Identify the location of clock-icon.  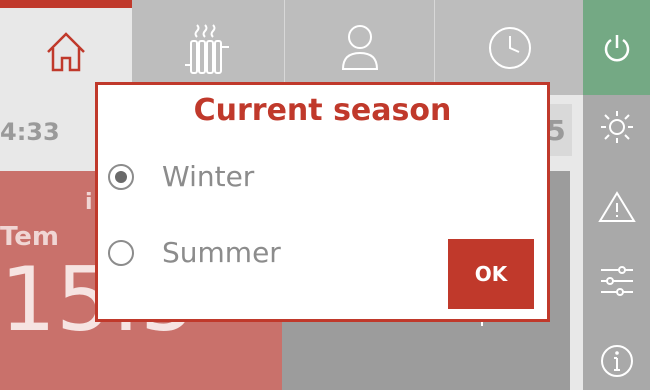
(509, 47).